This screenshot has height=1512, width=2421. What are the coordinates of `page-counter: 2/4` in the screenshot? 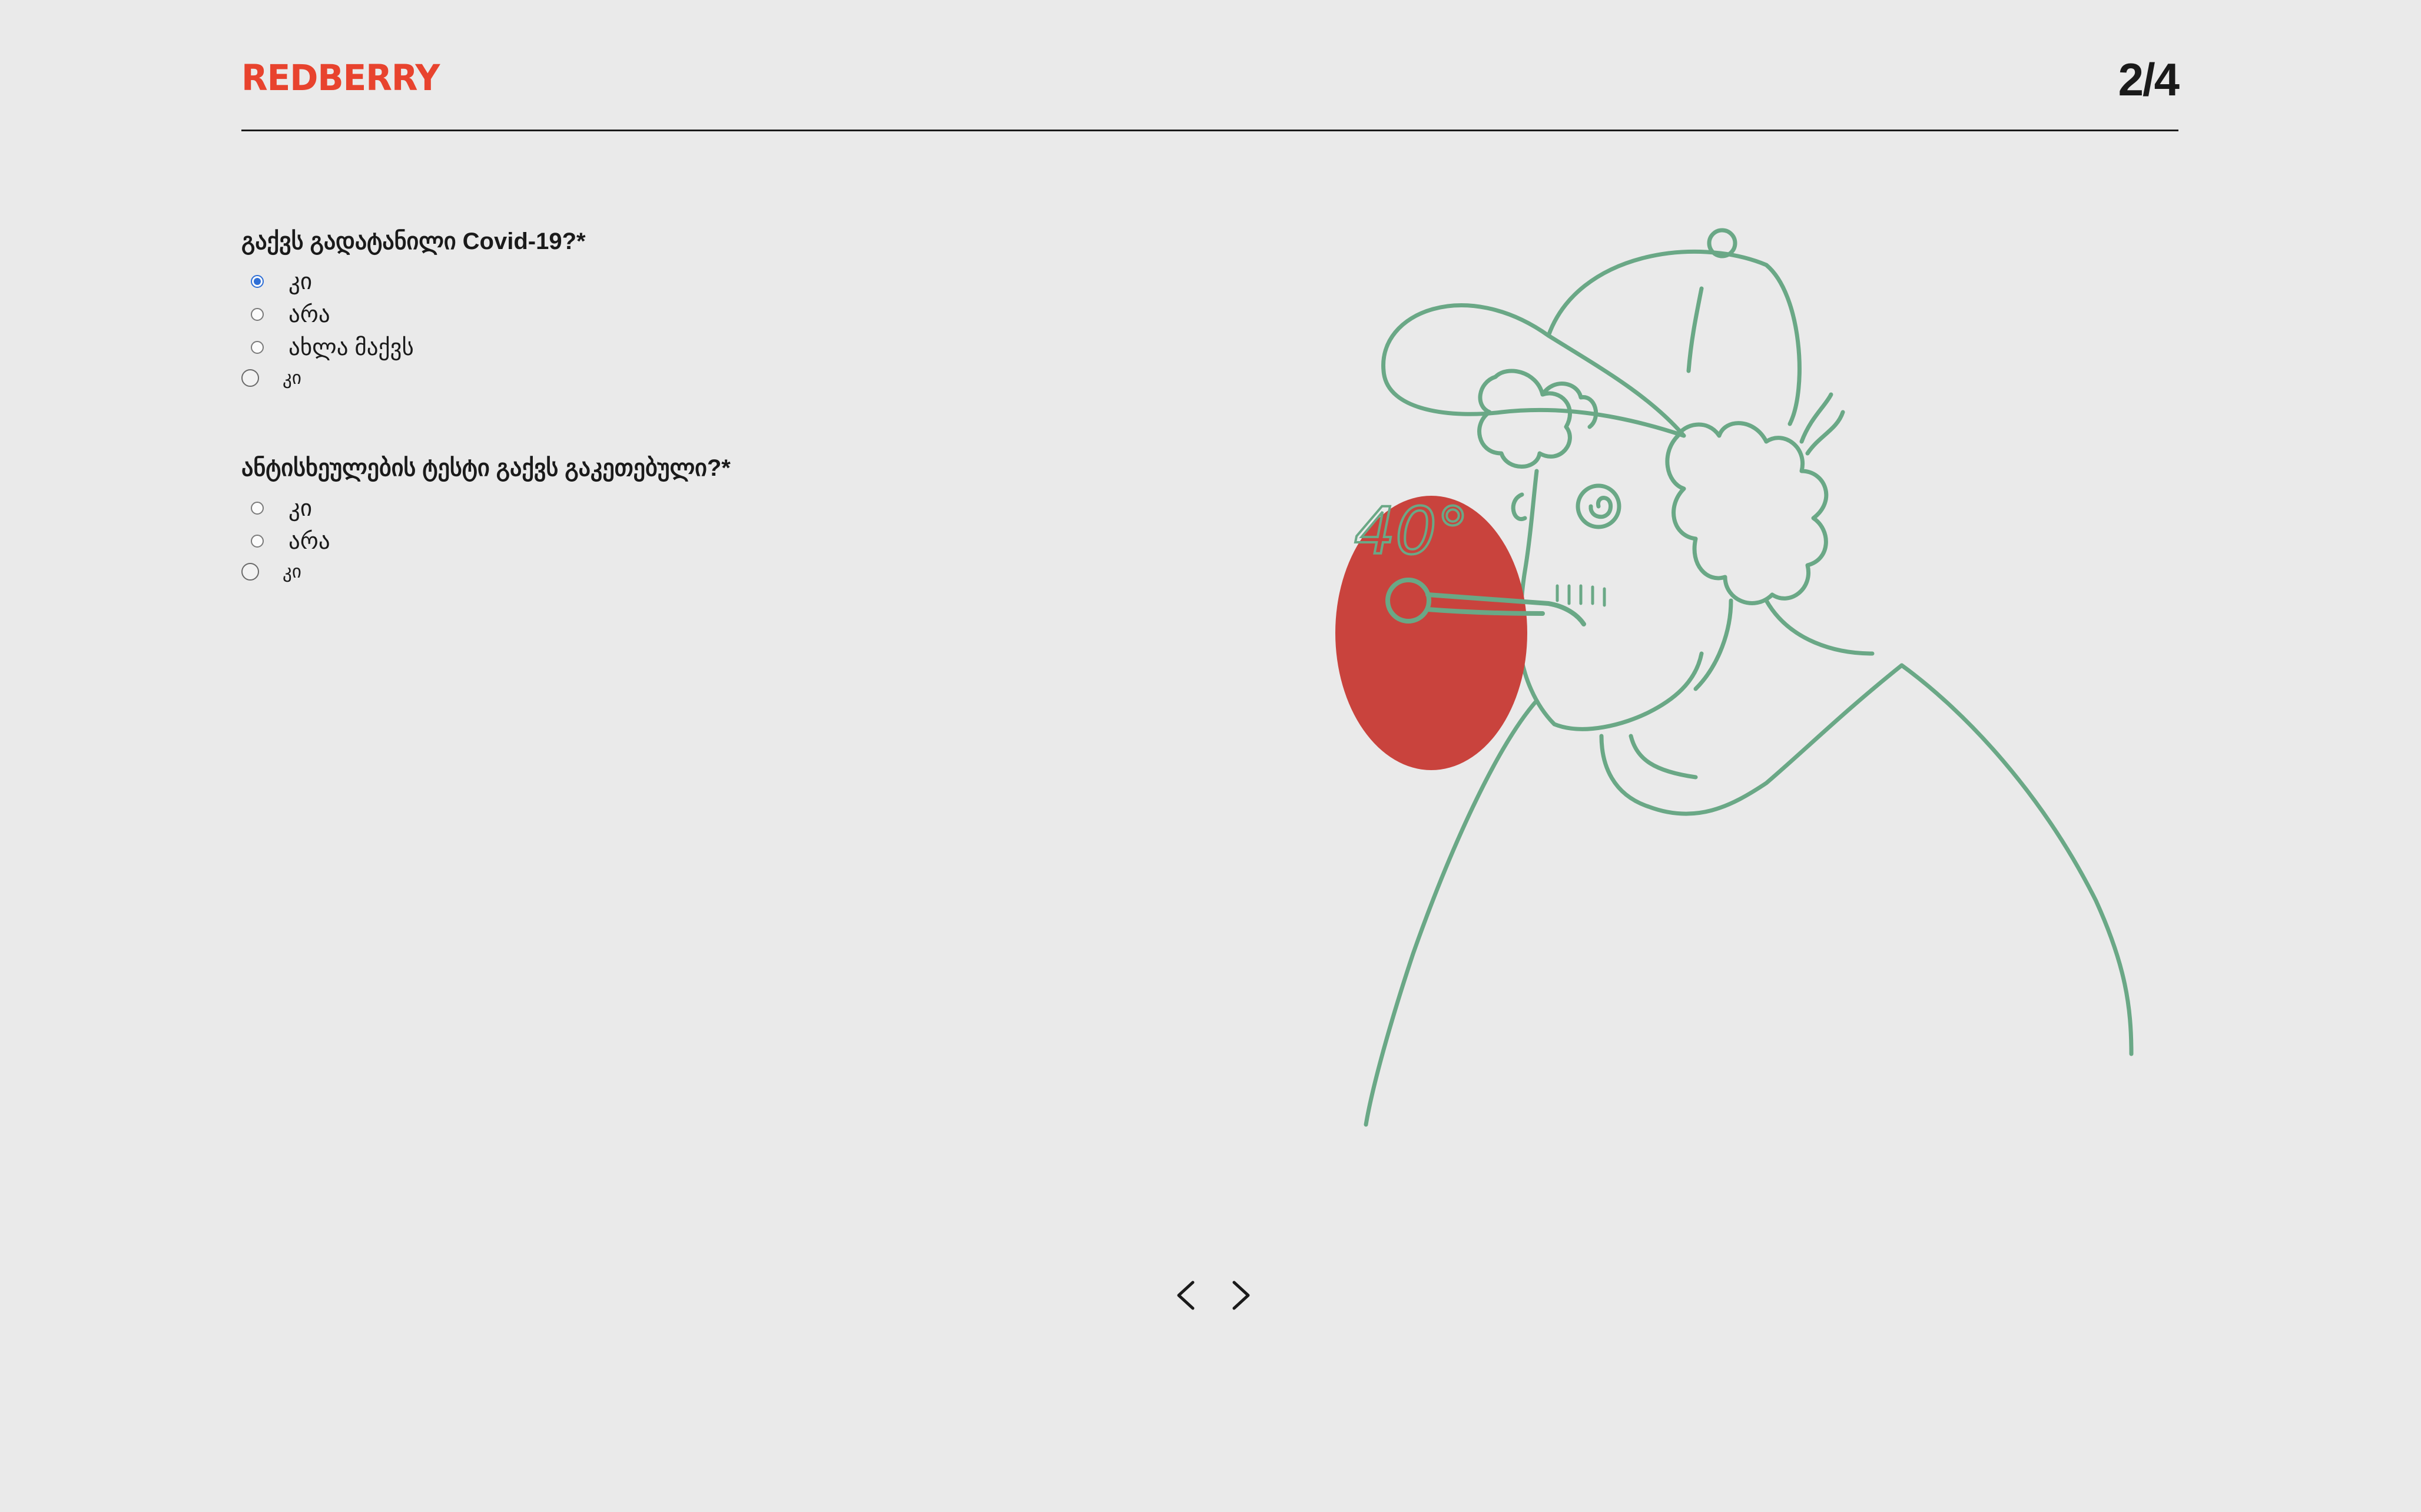 It's located at (2149, 79).